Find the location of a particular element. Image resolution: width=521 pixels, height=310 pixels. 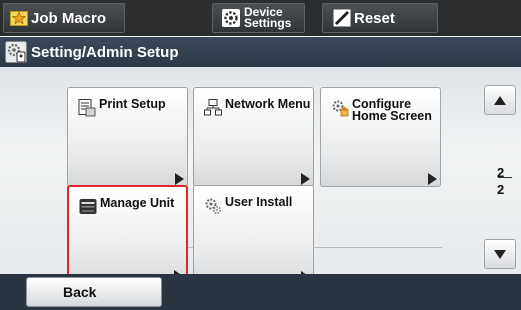

device-settings-button: Device Settings is located at coordinates (258, 18).